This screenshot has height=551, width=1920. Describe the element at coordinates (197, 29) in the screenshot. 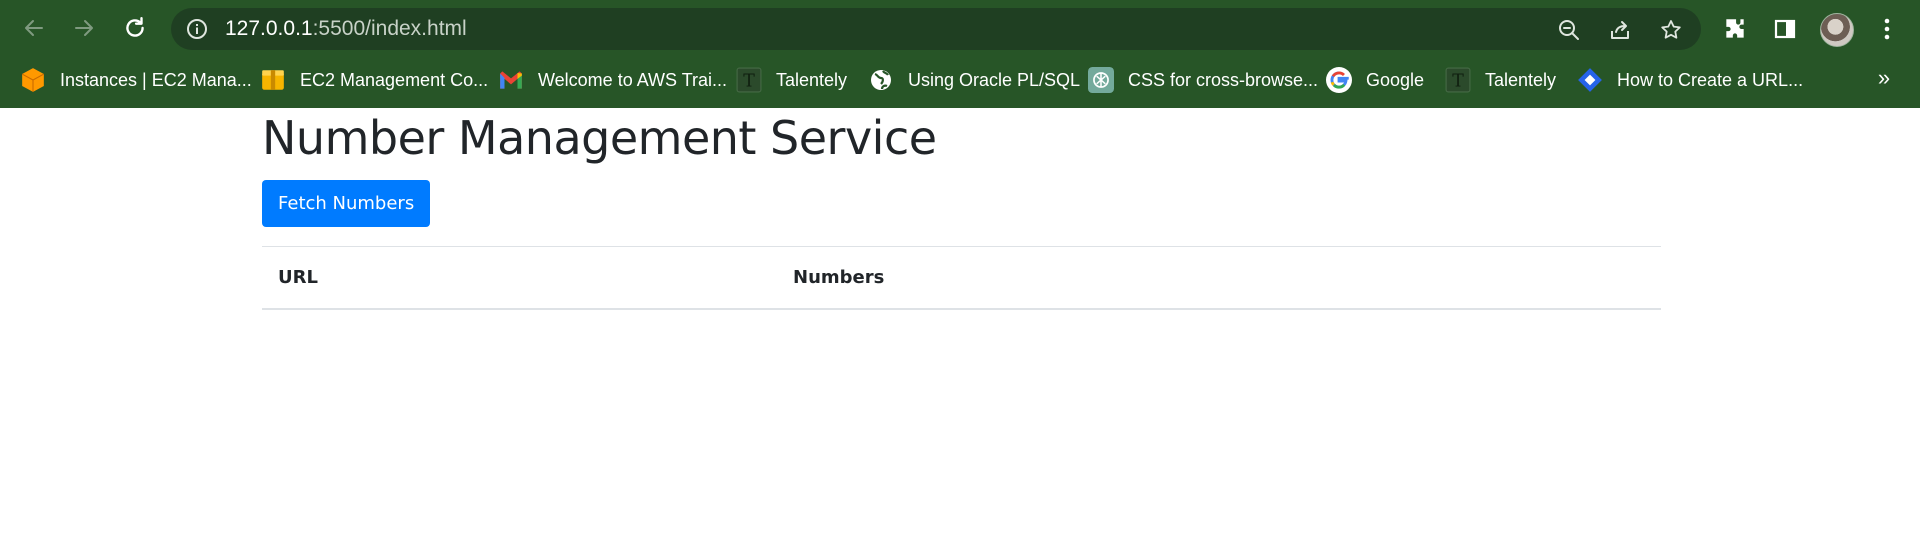

I see `info-icon` at that location.